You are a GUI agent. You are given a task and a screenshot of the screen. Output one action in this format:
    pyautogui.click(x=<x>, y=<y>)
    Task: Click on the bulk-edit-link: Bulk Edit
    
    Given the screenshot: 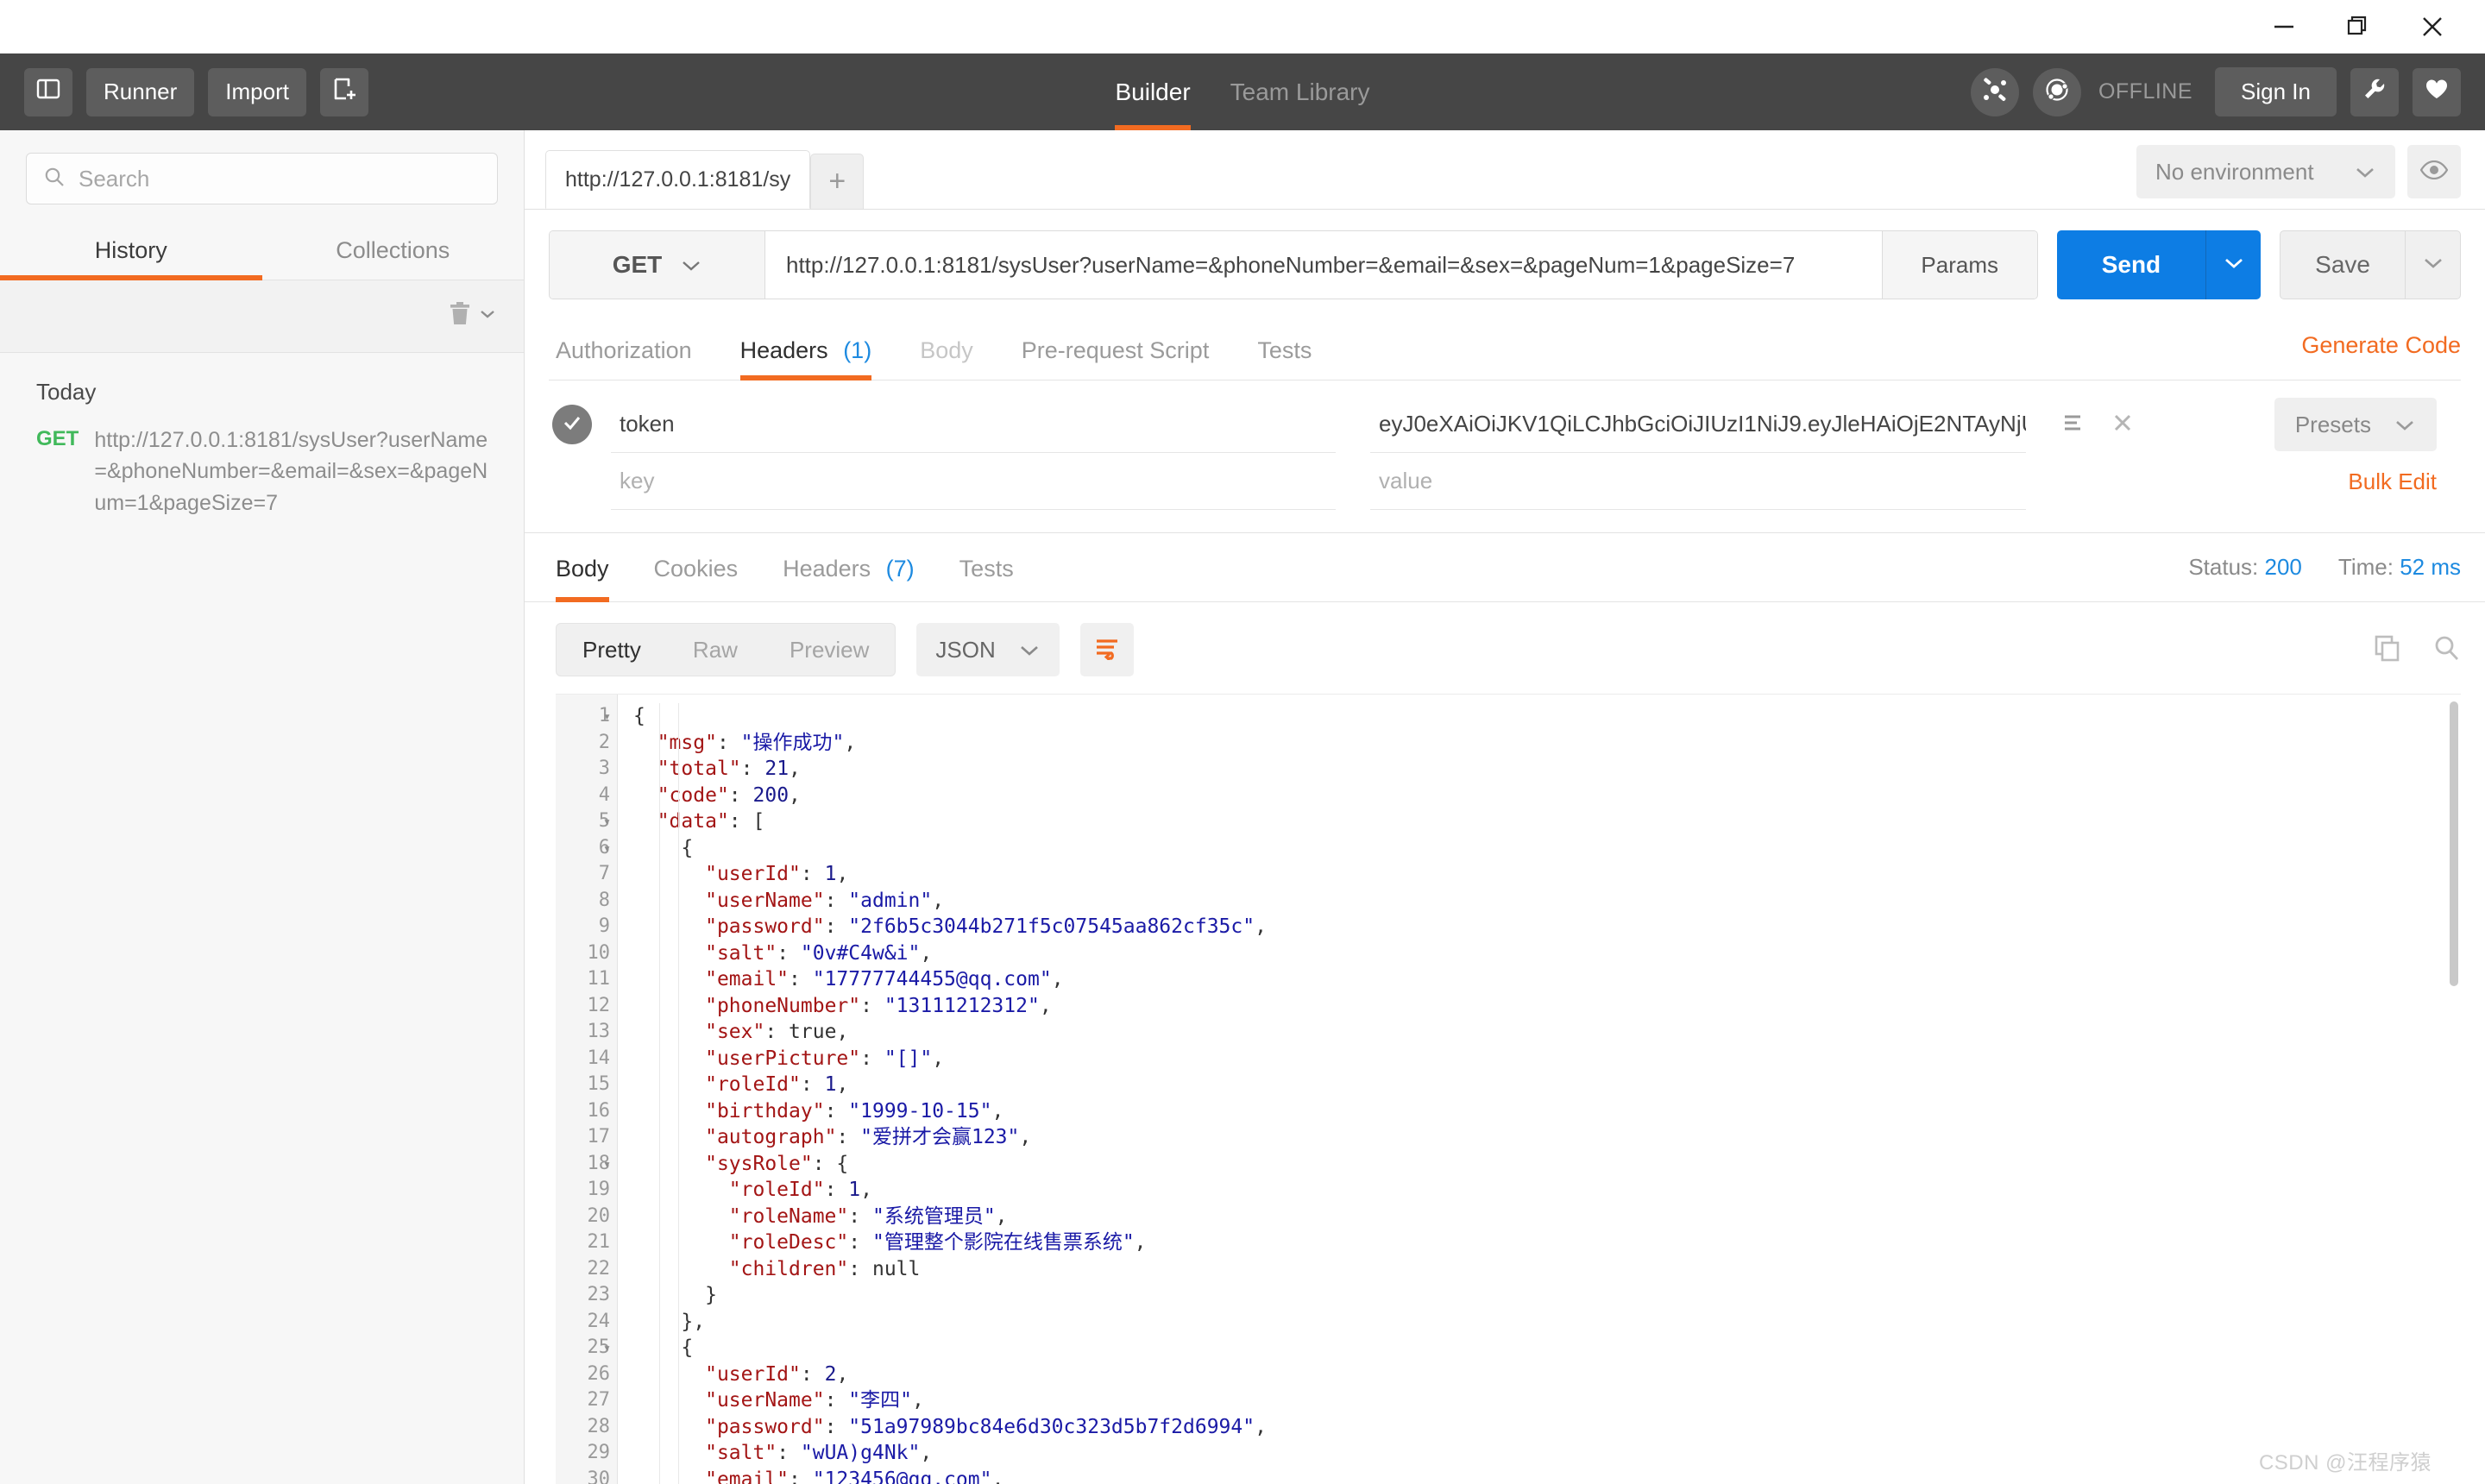 What is the action you would take?
    pyautogui.click(x=2392, y=481)
    